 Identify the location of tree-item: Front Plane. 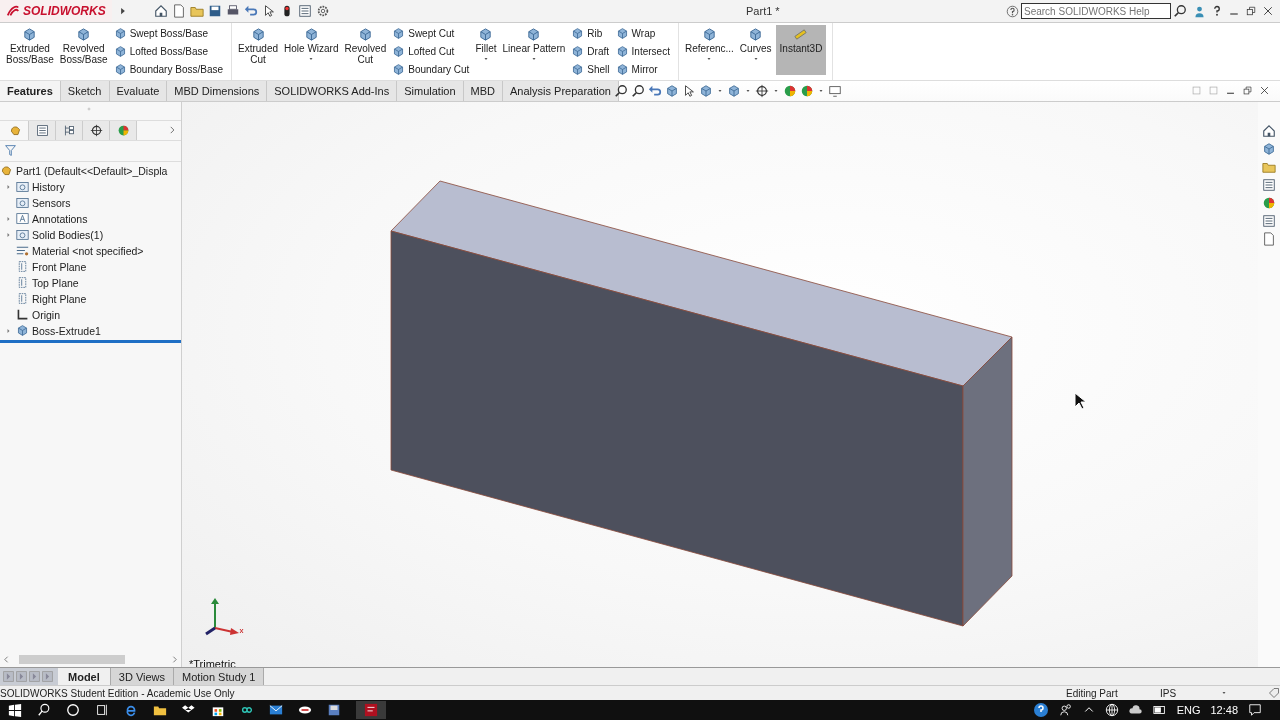
(59, 266).